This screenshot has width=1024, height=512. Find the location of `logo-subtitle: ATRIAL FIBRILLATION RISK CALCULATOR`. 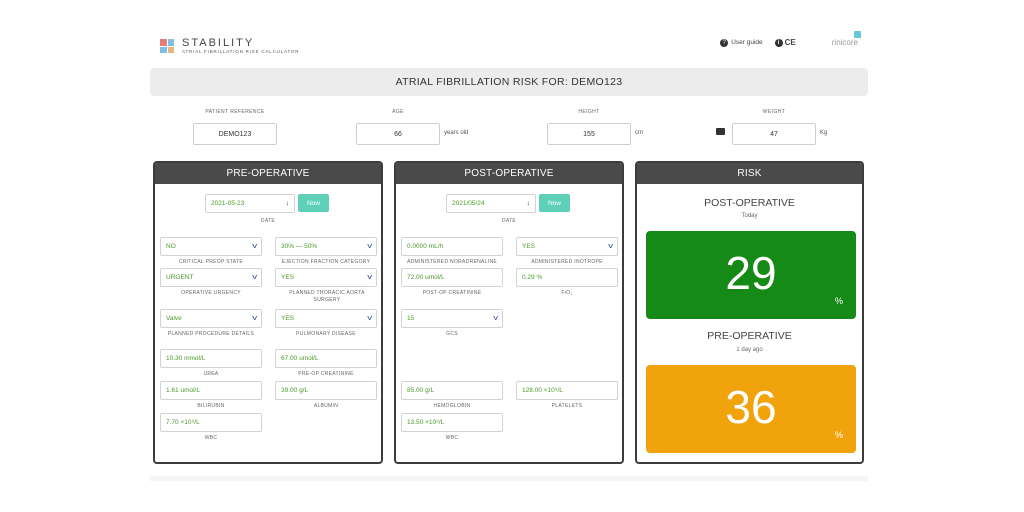

logo-subtitle: ATRIAL FIBRILLATION RISK CALCULATOR is located at coordinates (241, 51).